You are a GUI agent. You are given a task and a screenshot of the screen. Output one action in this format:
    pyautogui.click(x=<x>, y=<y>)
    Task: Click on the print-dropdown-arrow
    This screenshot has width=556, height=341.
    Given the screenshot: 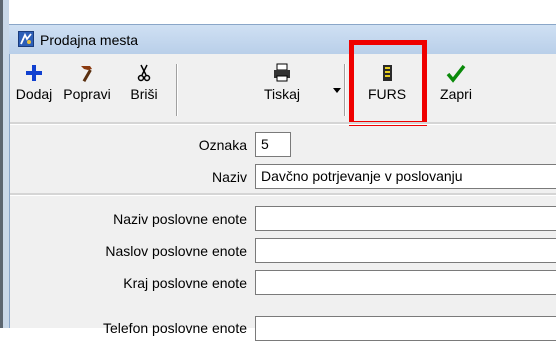 What is the action you would take?
    pyautogui.click(x=337, y=90)
    